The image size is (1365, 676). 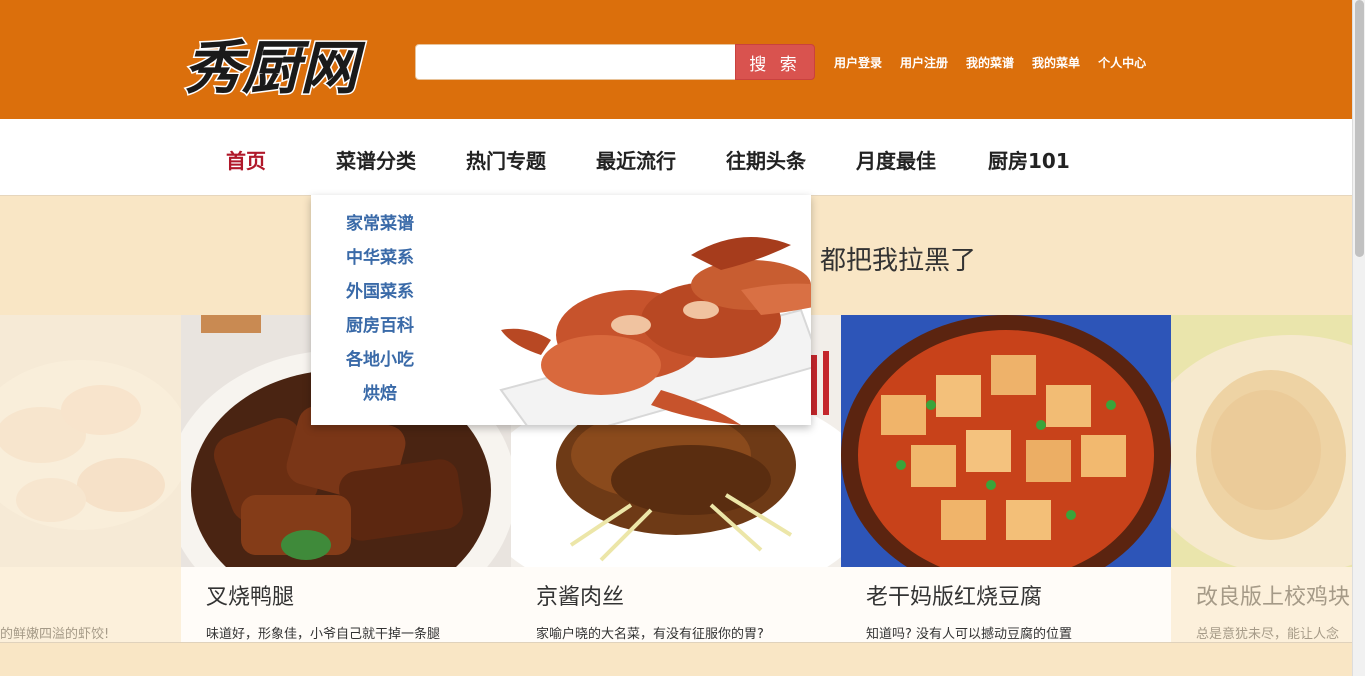 I want to click on dropdown-list: 家常菜谱 中华菜系 外国菜系 厨房百科 各地小吃 烘焙, so click(x=380, y=313).